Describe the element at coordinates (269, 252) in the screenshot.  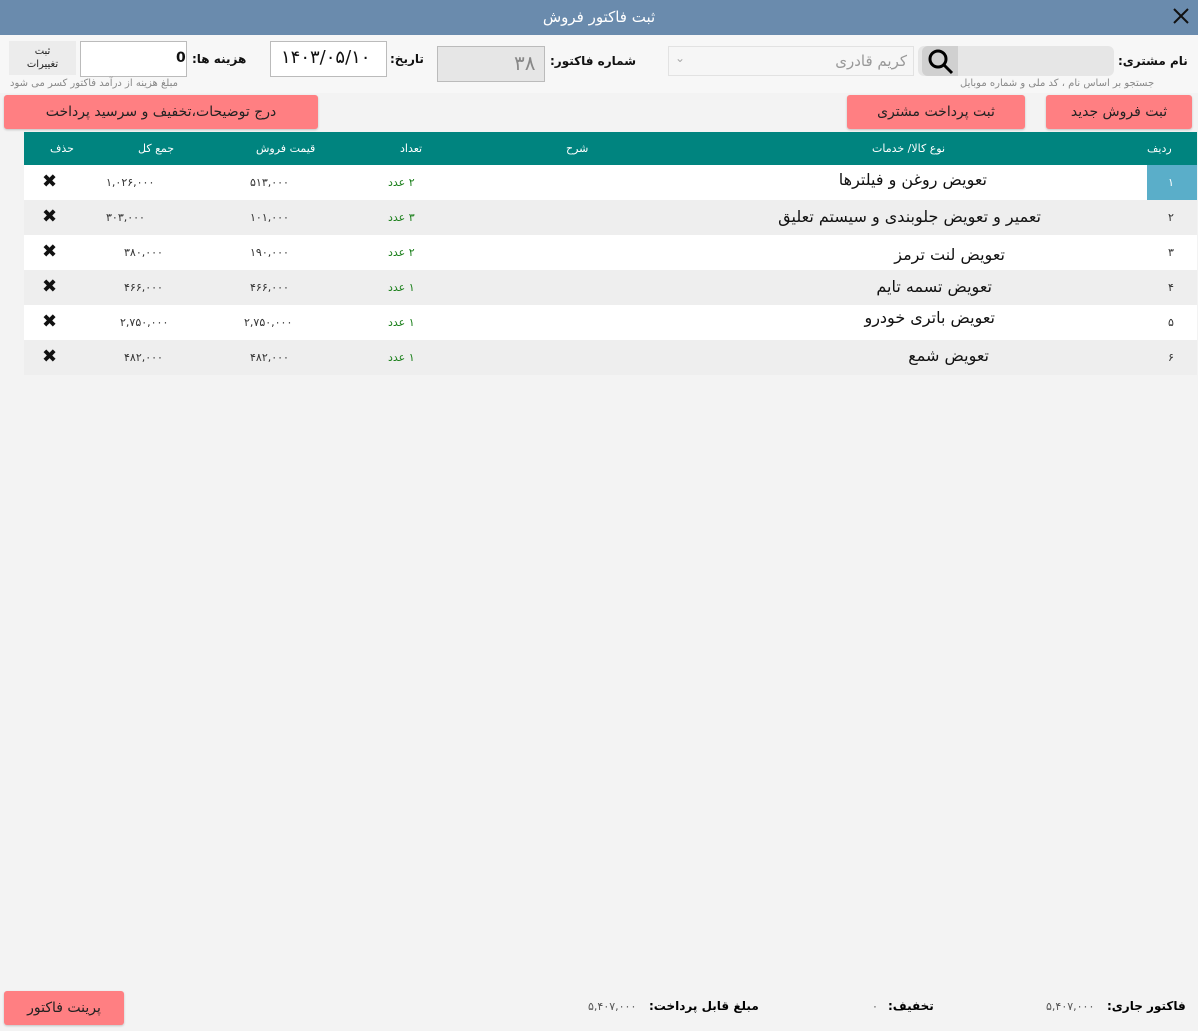
I see `row-price: ۱۹۰,۰۰۰` at that location.